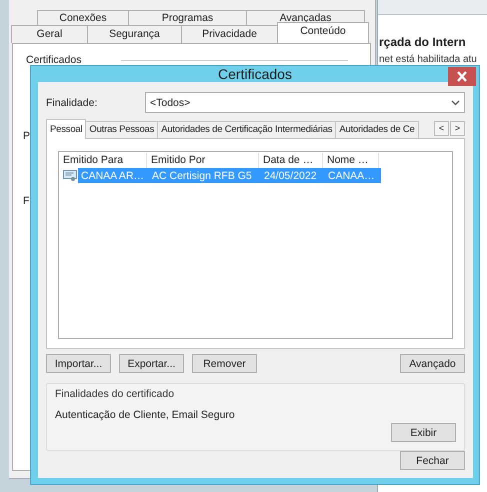 The width and height of the screenshot is (487, 492). Describe the element at coordinates (202, 176) in the screenshot. I see `table-cell-text: AC Certisign RFB G5` at that location.